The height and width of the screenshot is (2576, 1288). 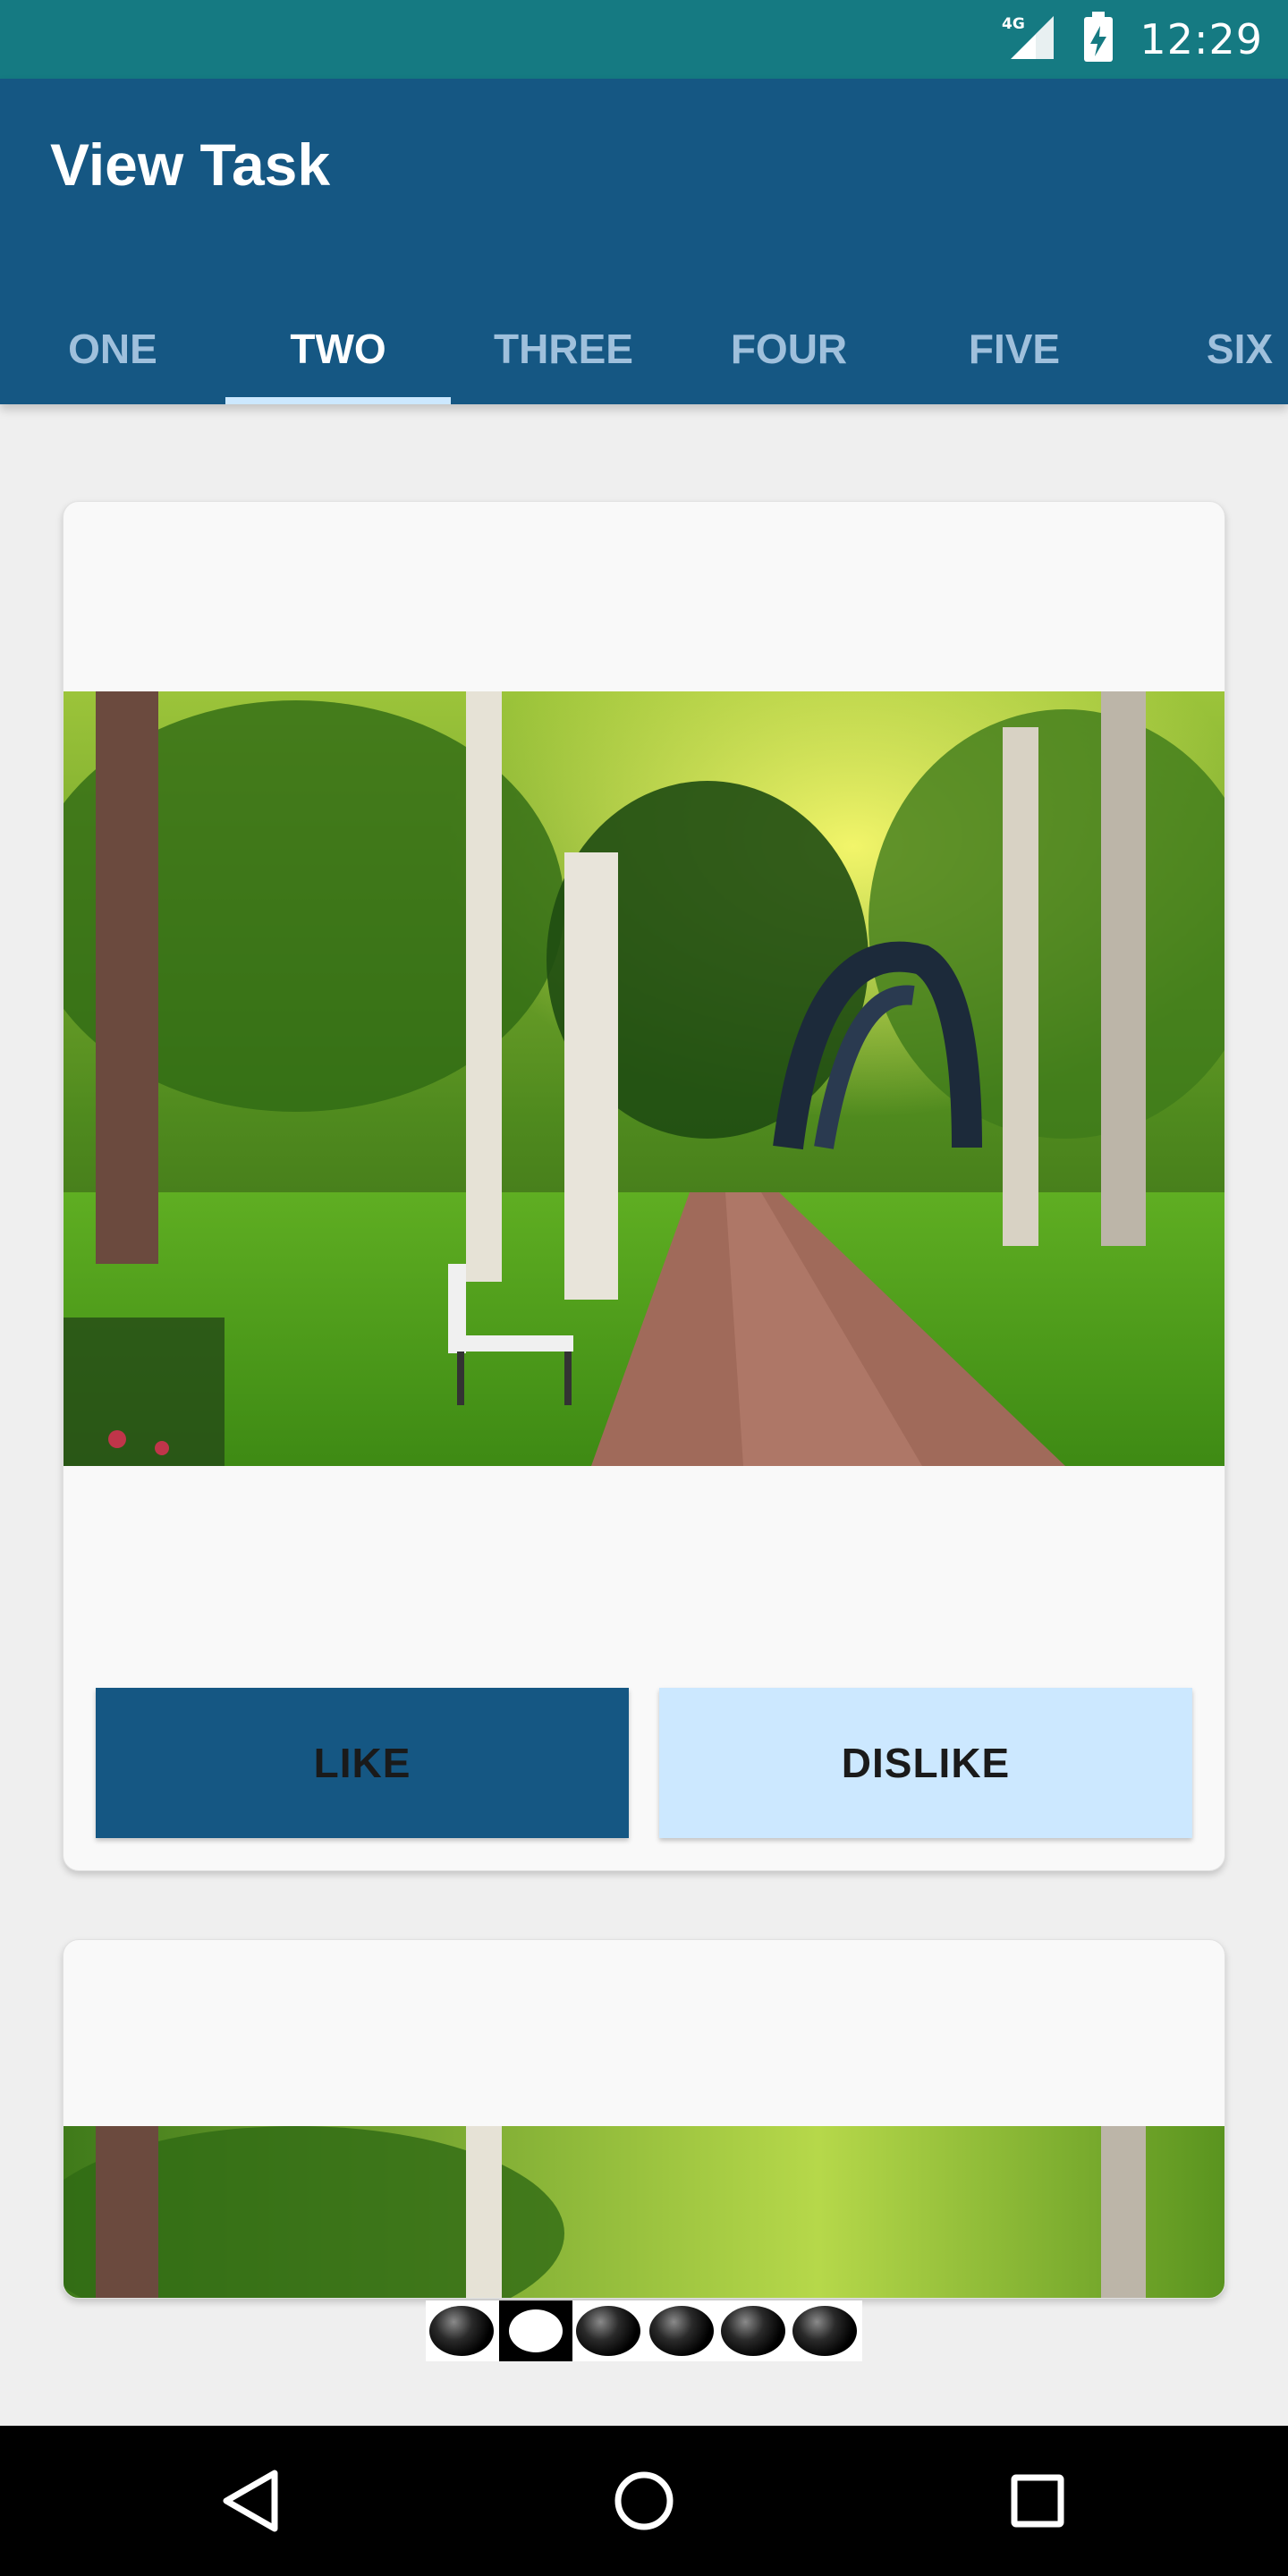 I want to click on home-icon, so click(x=644, y=2500).